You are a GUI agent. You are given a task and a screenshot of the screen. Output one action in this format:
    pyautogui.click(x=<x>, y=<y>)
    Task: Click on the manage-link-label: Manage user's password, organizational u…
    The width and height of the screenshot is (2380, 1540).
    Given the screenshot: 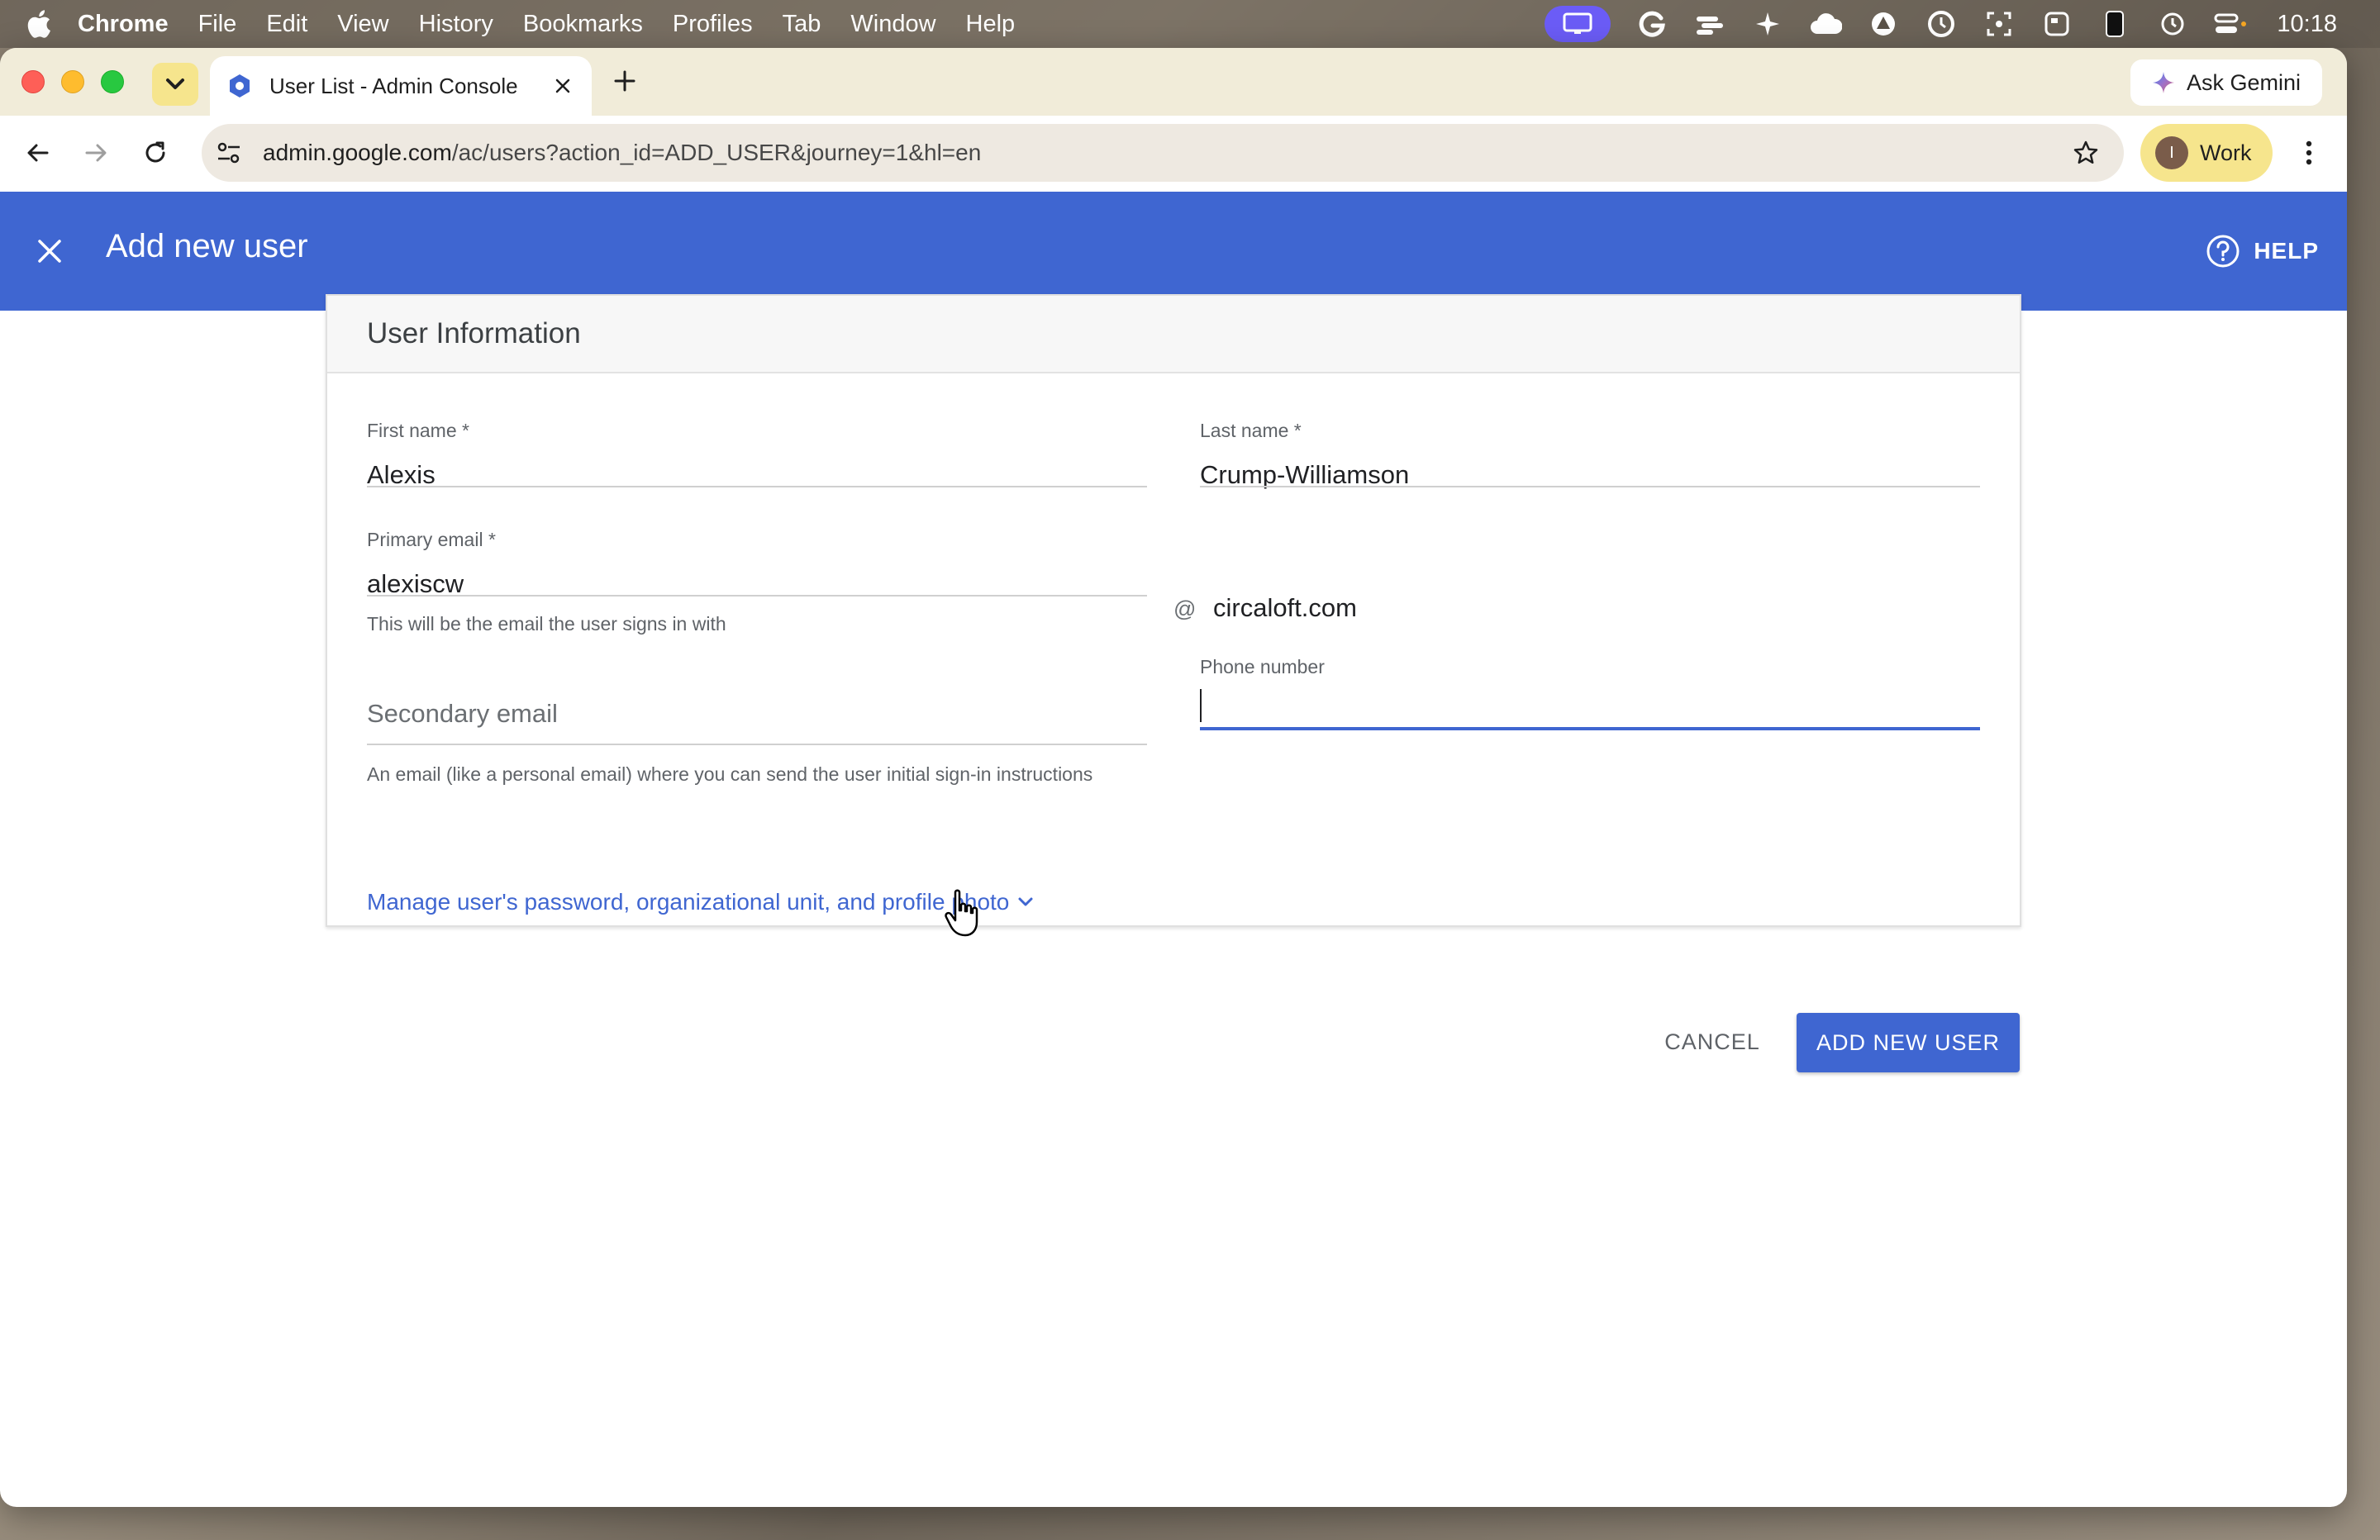 What is the action you would take?
    pyautogui.click(x=688, y=902)
    